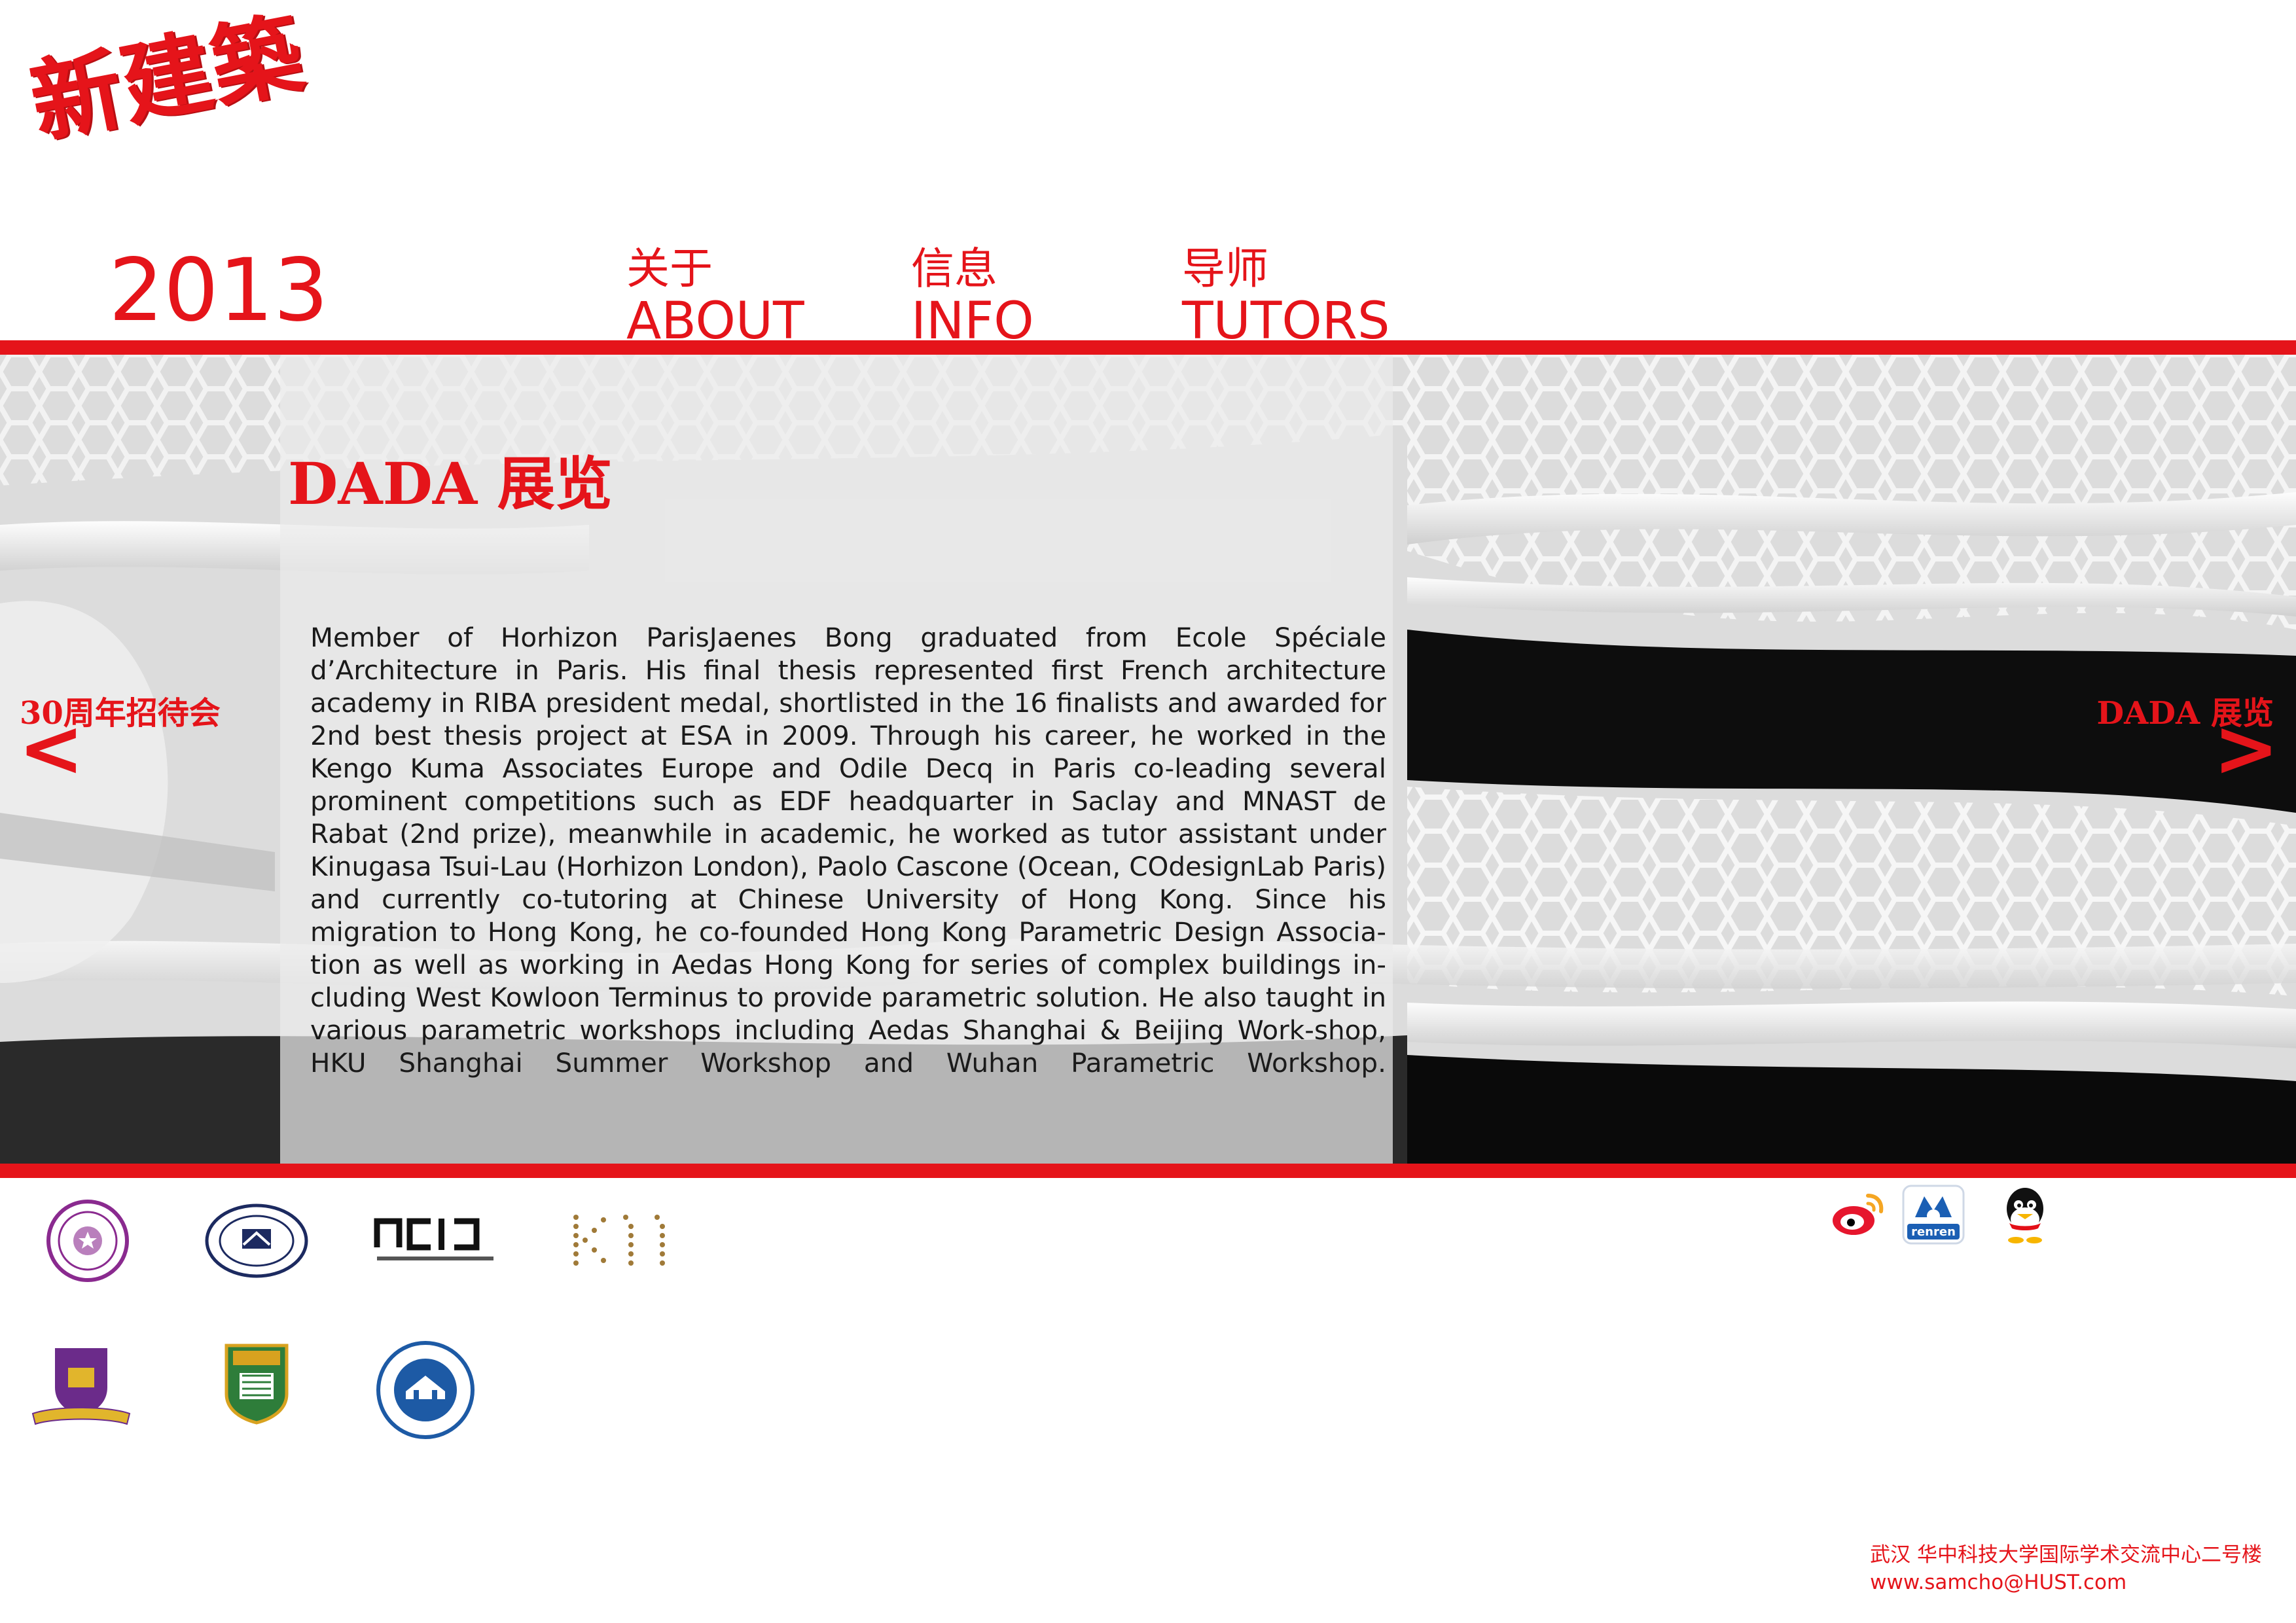  What do you see at coordinates (1225, 269) in the screenshot?
I see `nav-tutors-zh: 导师` at bounding box center [1225, 269].